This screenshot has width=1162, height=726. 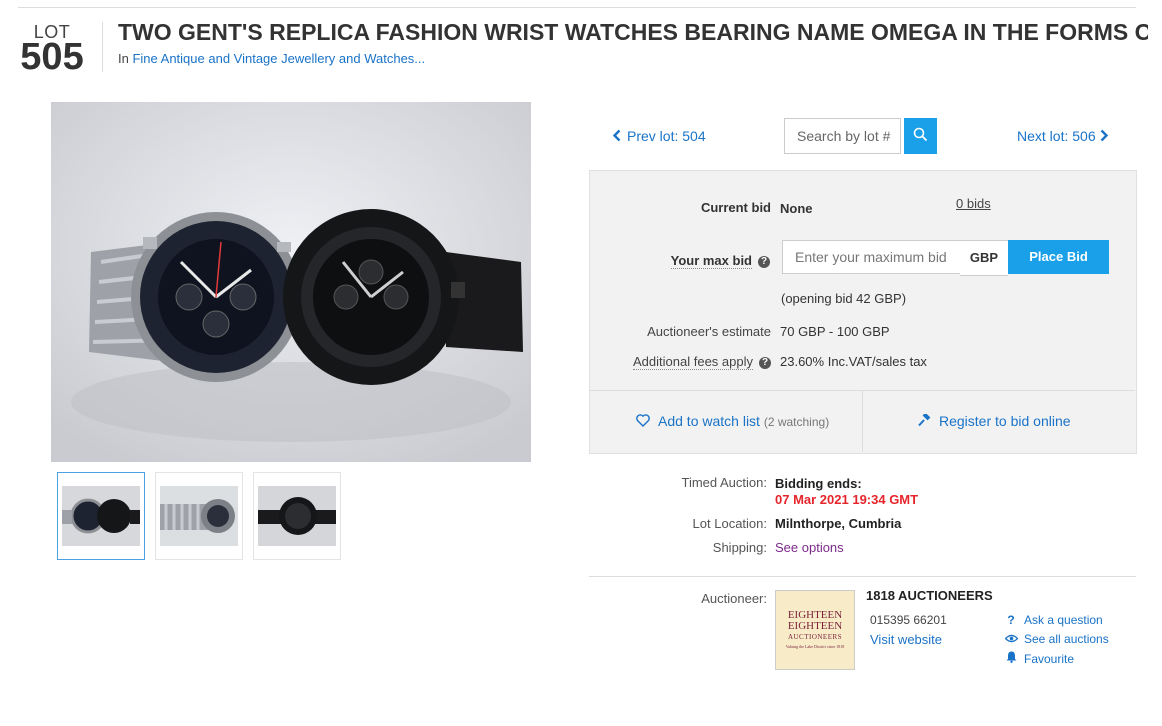 What do you see at coordinates (818, 483) in the screenshot?
I see `bidding-ends-label: Bidding ends:` at bounding box center [818, 483].